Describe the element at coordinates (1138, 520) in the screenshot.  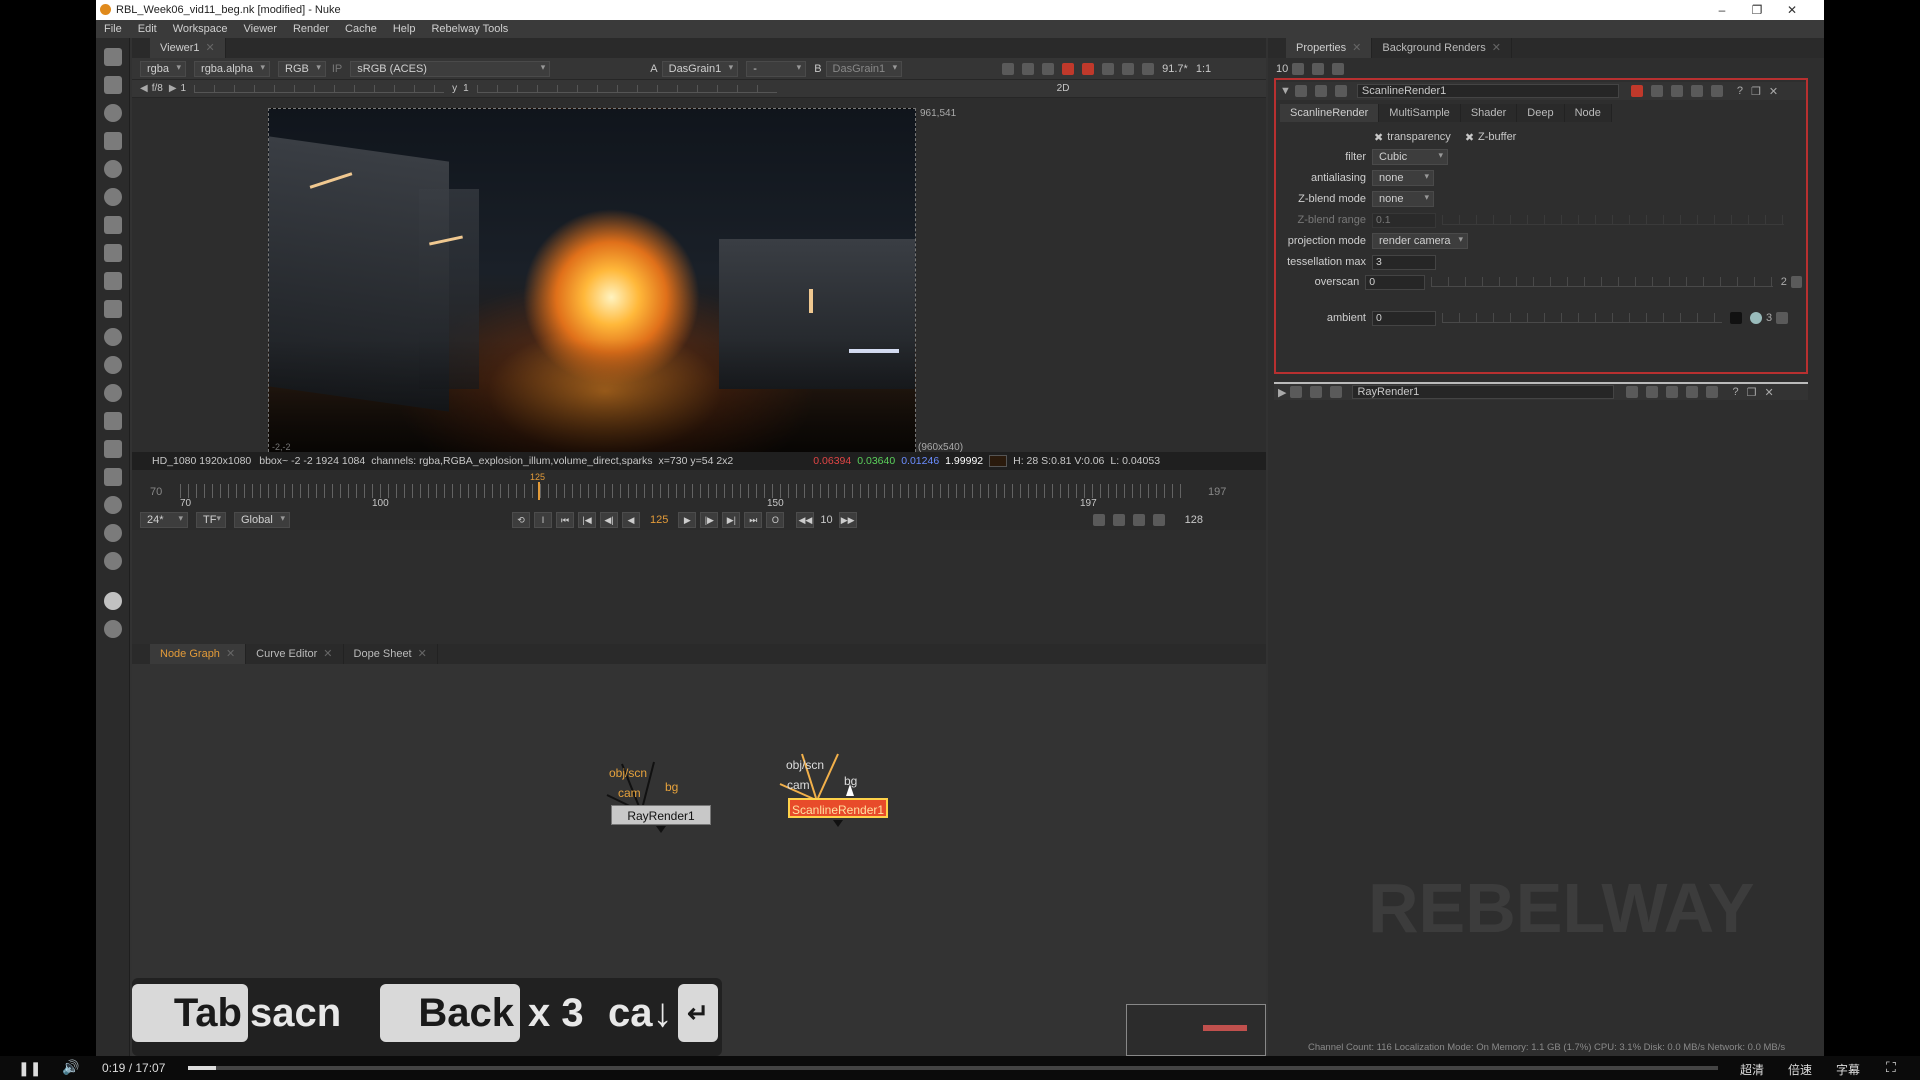
I see `lock-icon` at that location.